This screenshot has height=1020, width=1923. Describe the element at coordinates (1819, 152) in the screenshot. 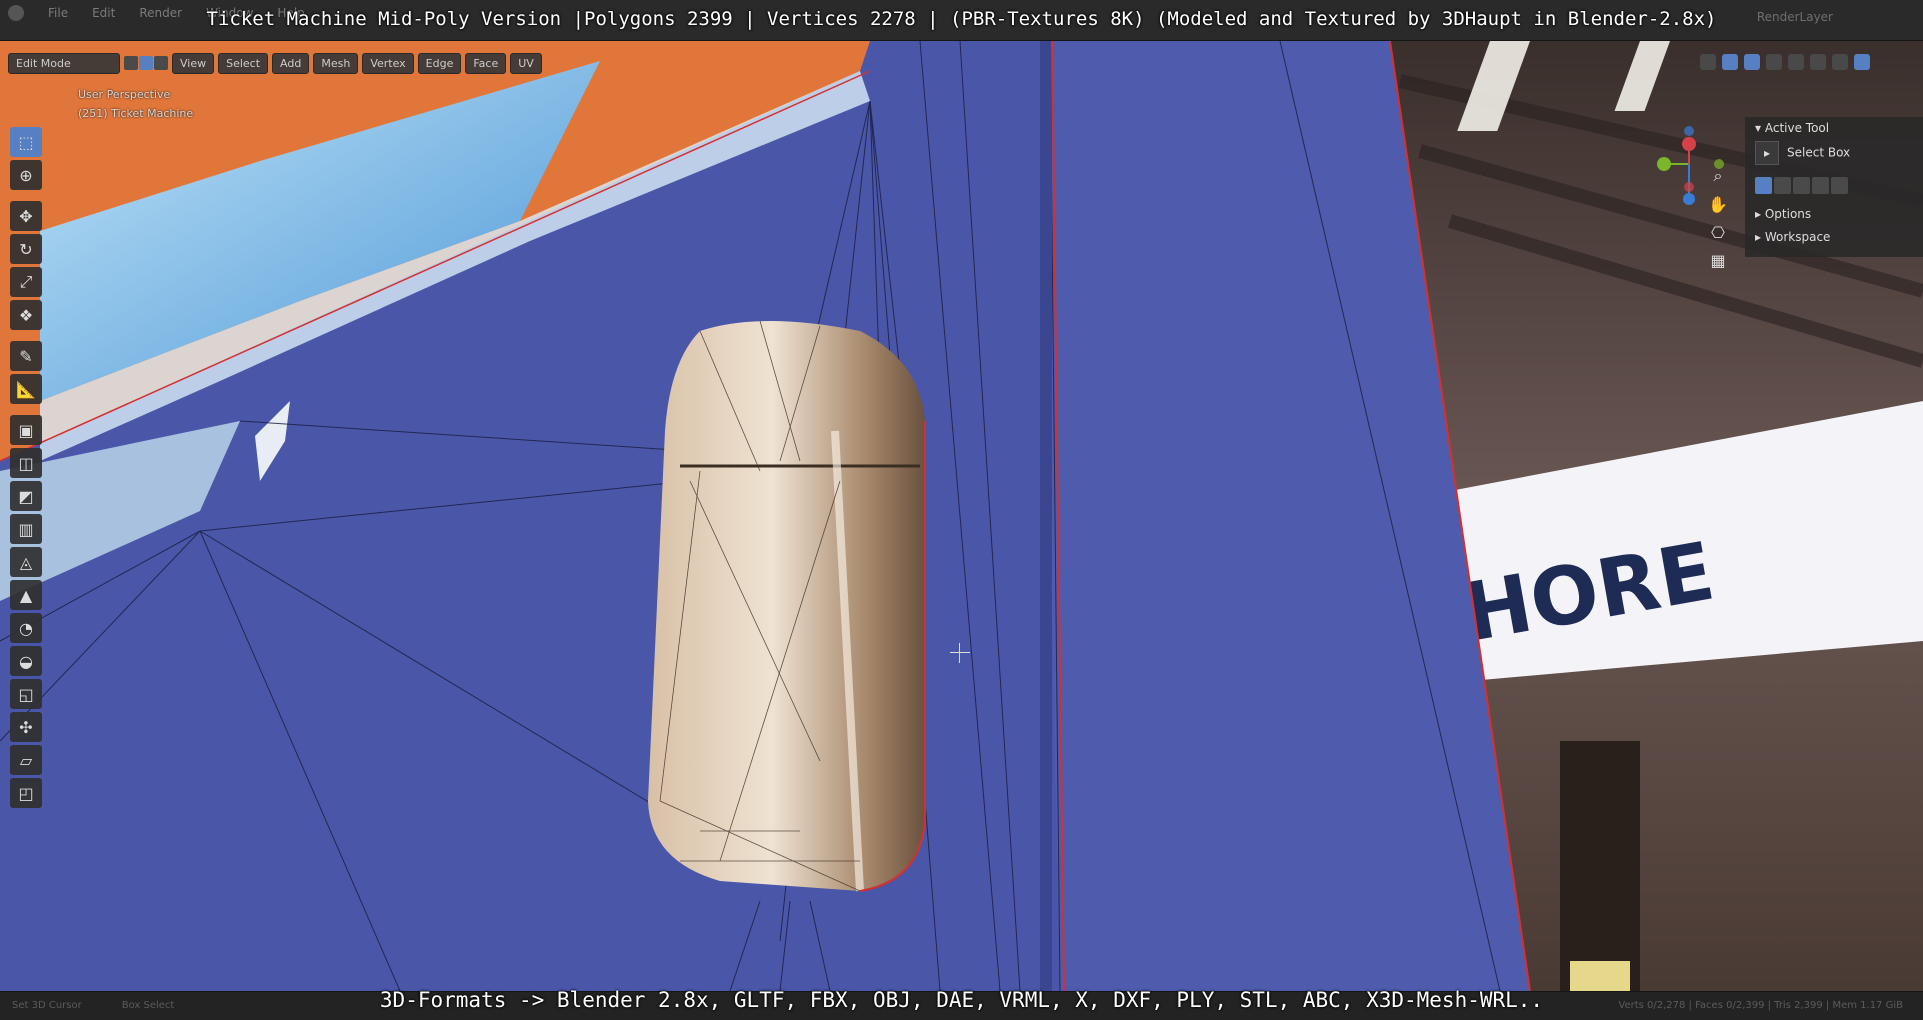

I see `select-box-label: Select Box` at that location.